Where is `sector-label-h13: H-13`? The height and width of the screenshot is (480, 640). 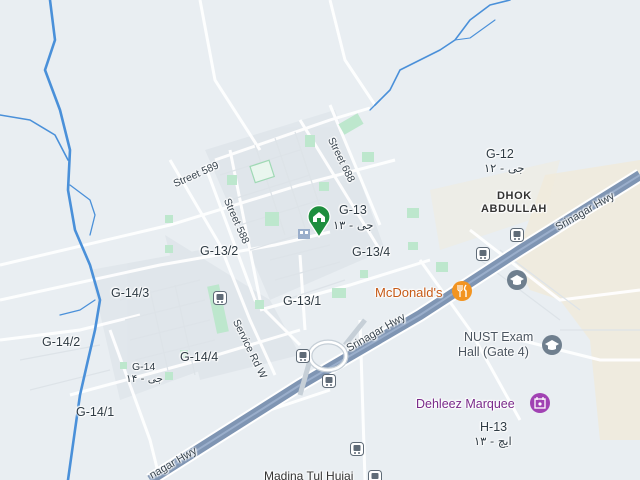
sector-label-h13: H-13 is located at coordinates (494, 427).